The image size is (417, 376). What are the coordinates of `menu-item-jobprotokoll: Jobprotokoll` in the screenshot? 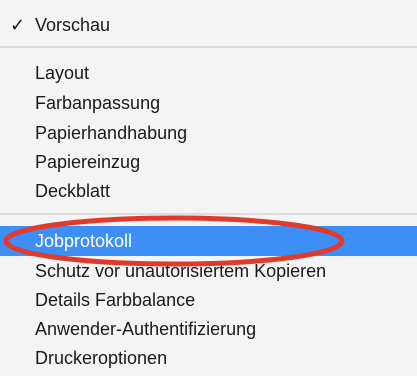 It's located at (208, 241).